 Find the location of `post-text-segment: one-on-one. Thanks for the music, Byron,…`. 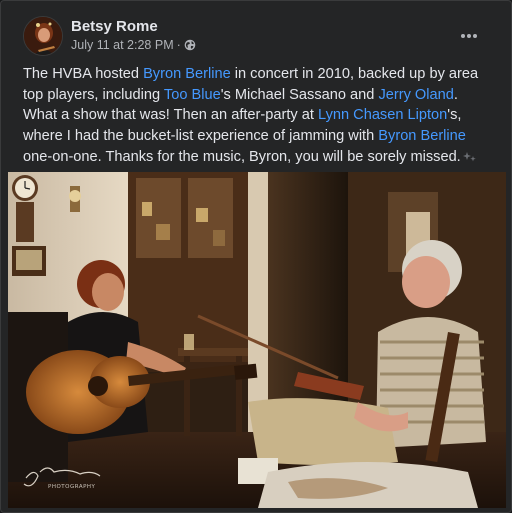

post-text-segment: one-on-one. Thanks for the music, Byron,… is located at coordinates (242, 156).